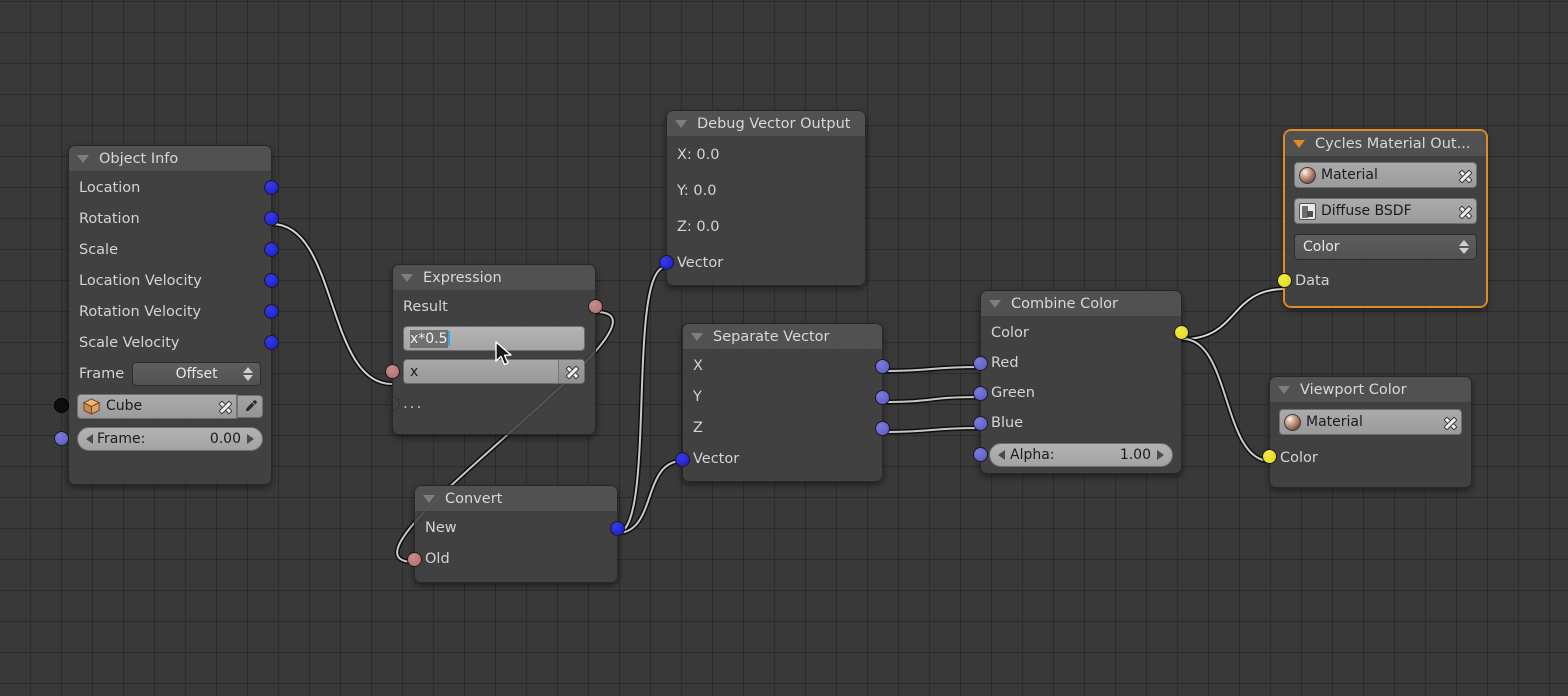 The width and height of the screenshot is (1568, 696). What do you see at coordinates (980, 393) in the screenshot?
I see `input-socket-green` at bounding box center [980, 393].